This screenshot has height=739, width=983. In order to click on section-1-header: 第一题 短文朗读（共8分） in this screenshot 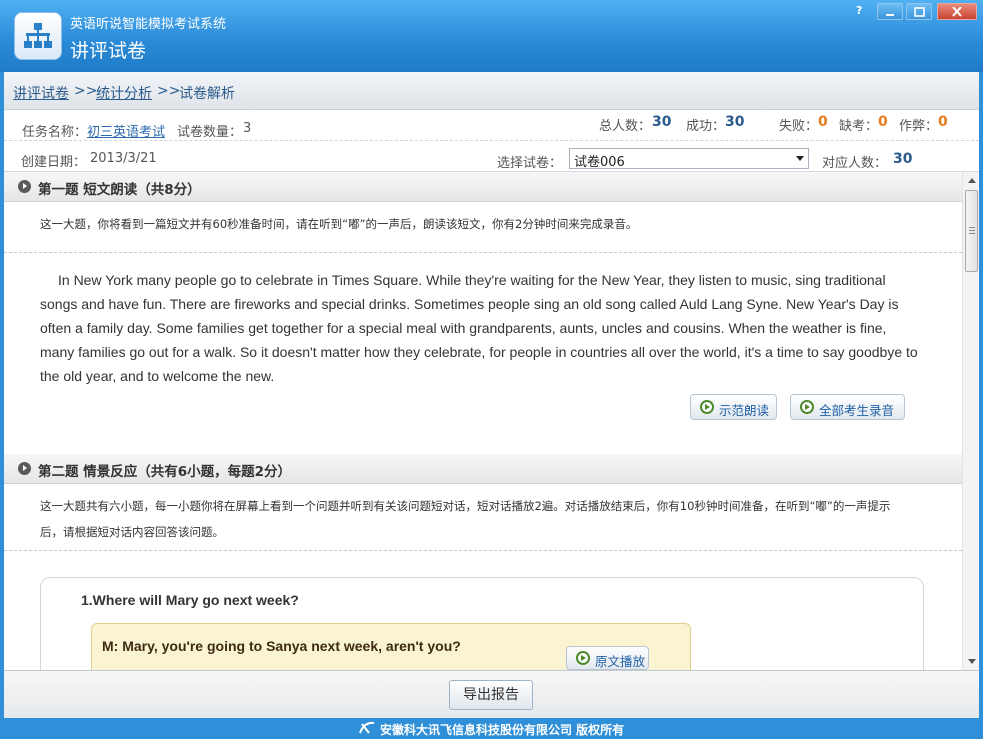, I will do `click(483, 187)`.